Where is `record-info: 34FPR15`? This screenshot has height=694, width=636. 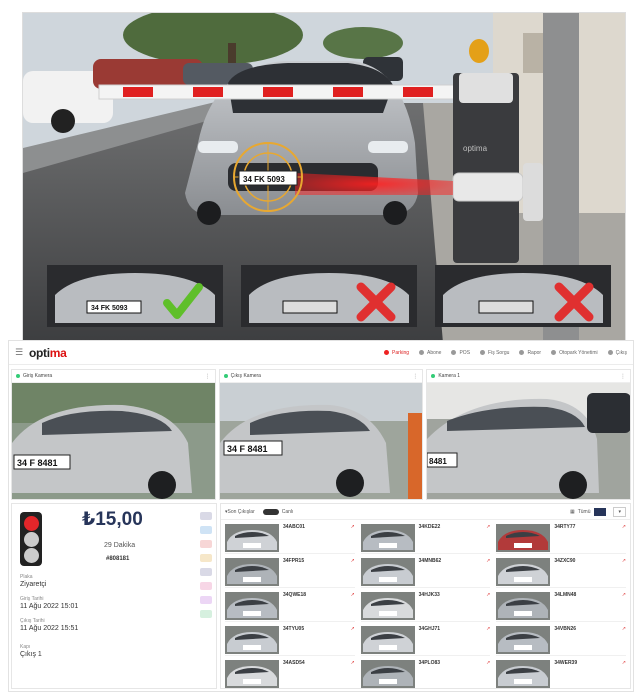
record-info: 34FPR15 is located at coordinates (316, 561).